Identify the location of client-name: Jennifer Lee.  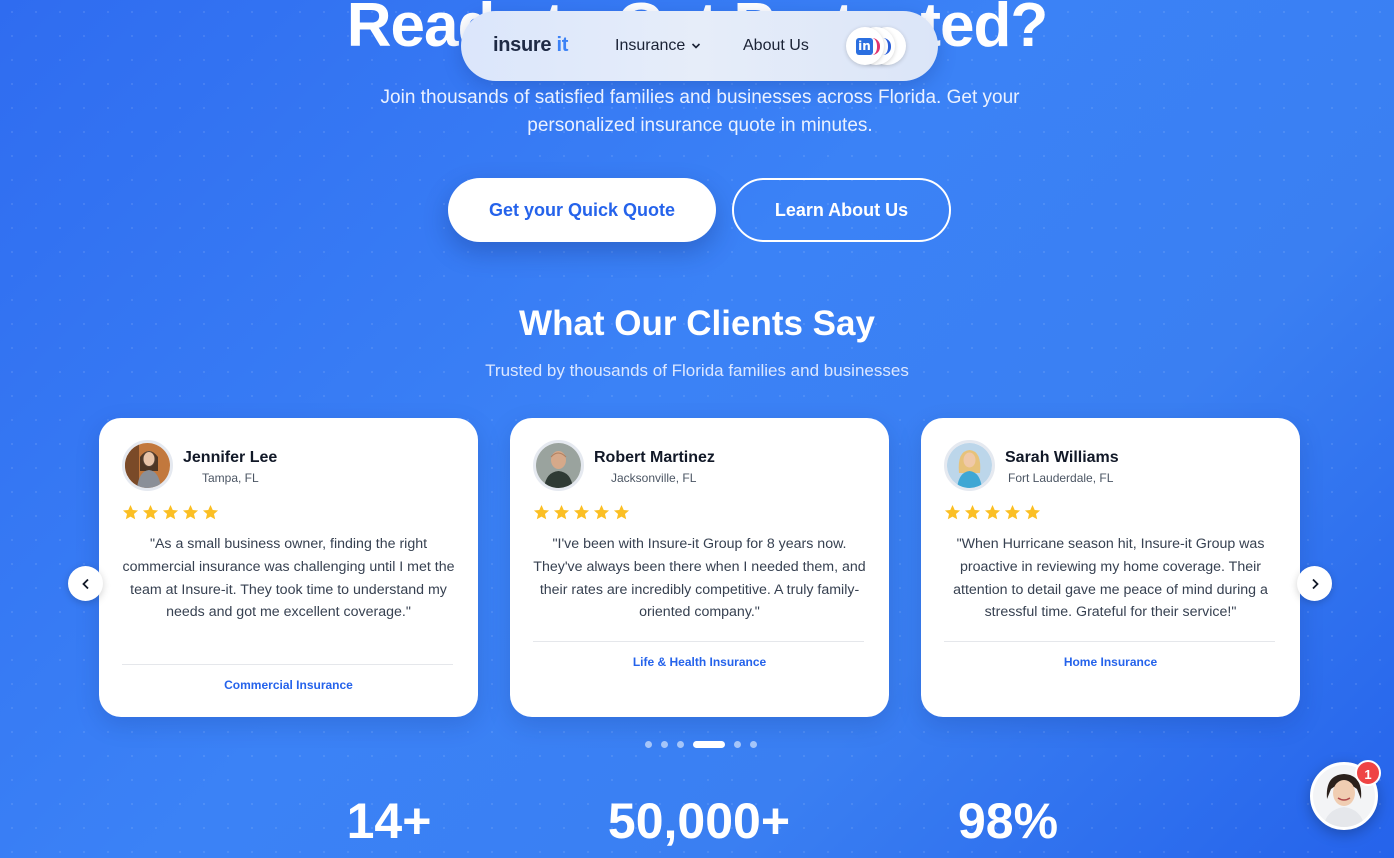
(230, 457).